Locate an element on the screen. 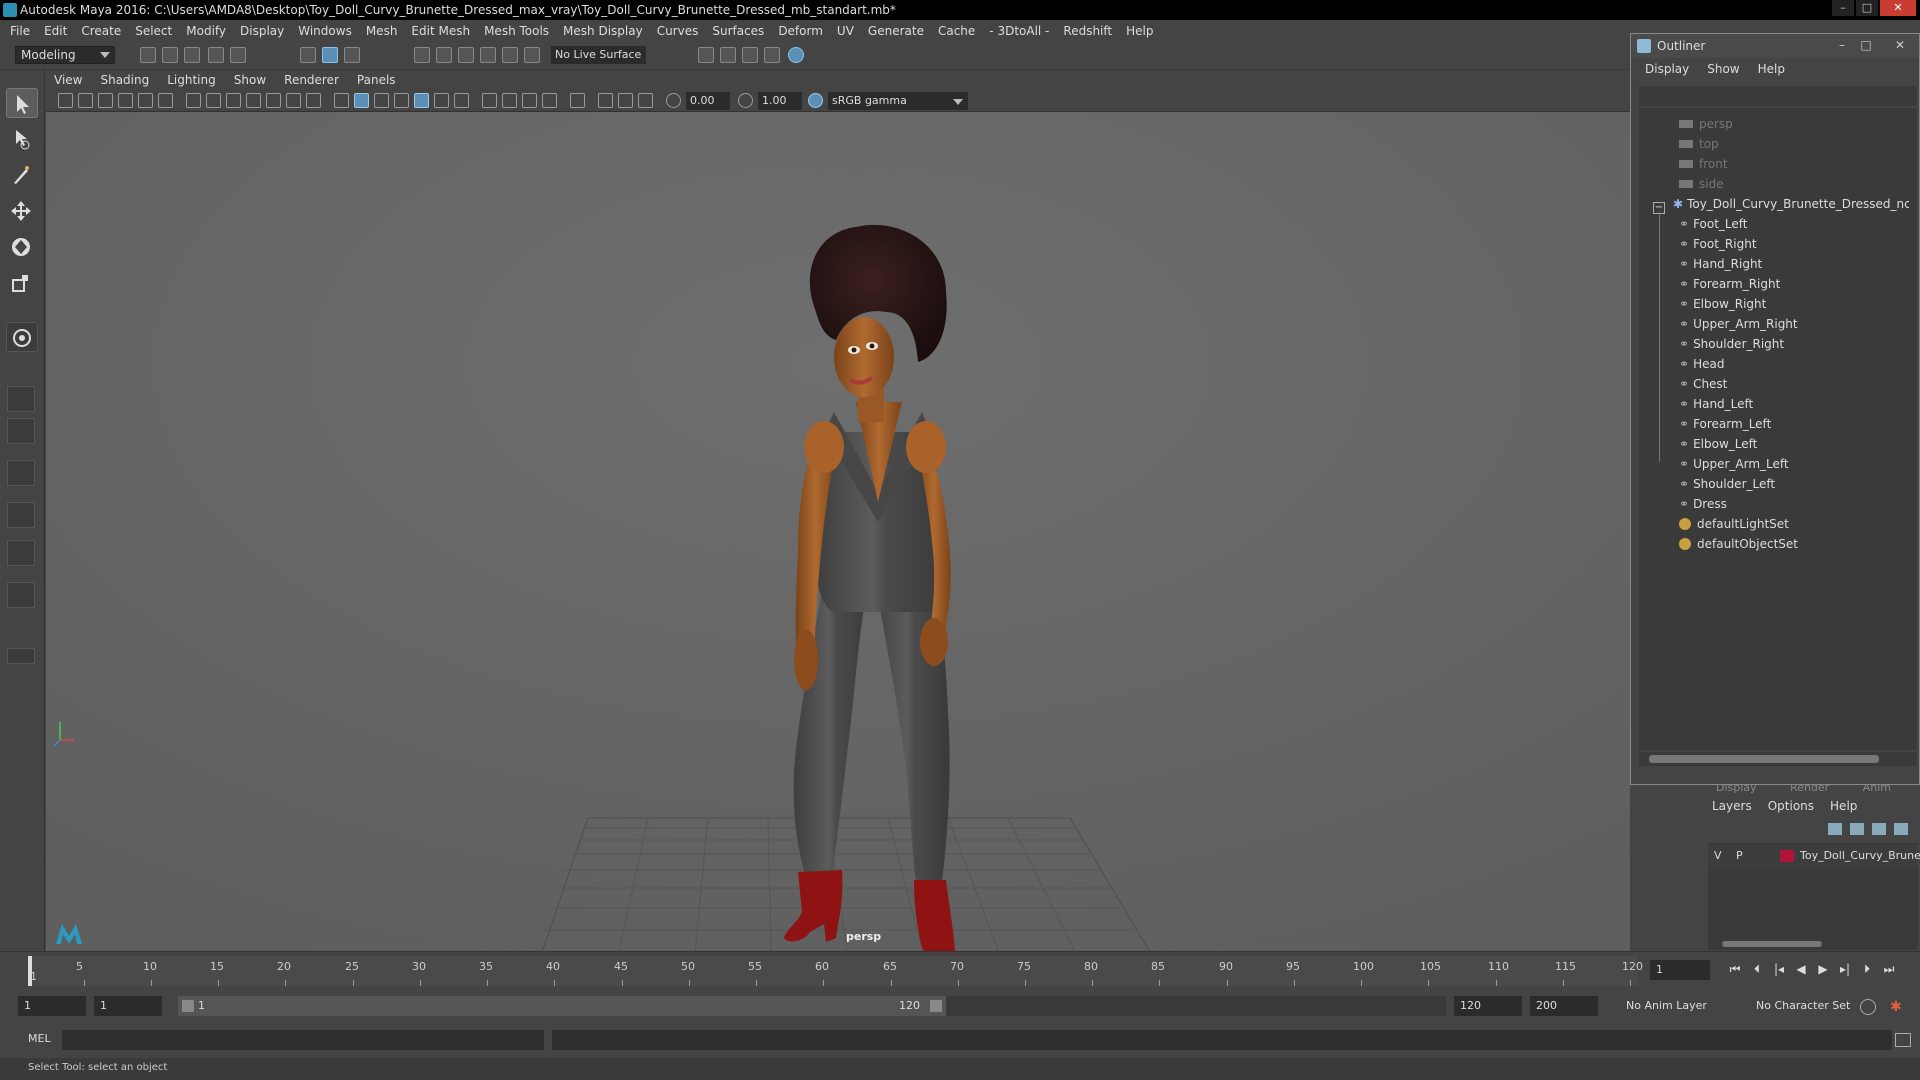  tab-anim: Anim is located at coordinates (1877, 789).